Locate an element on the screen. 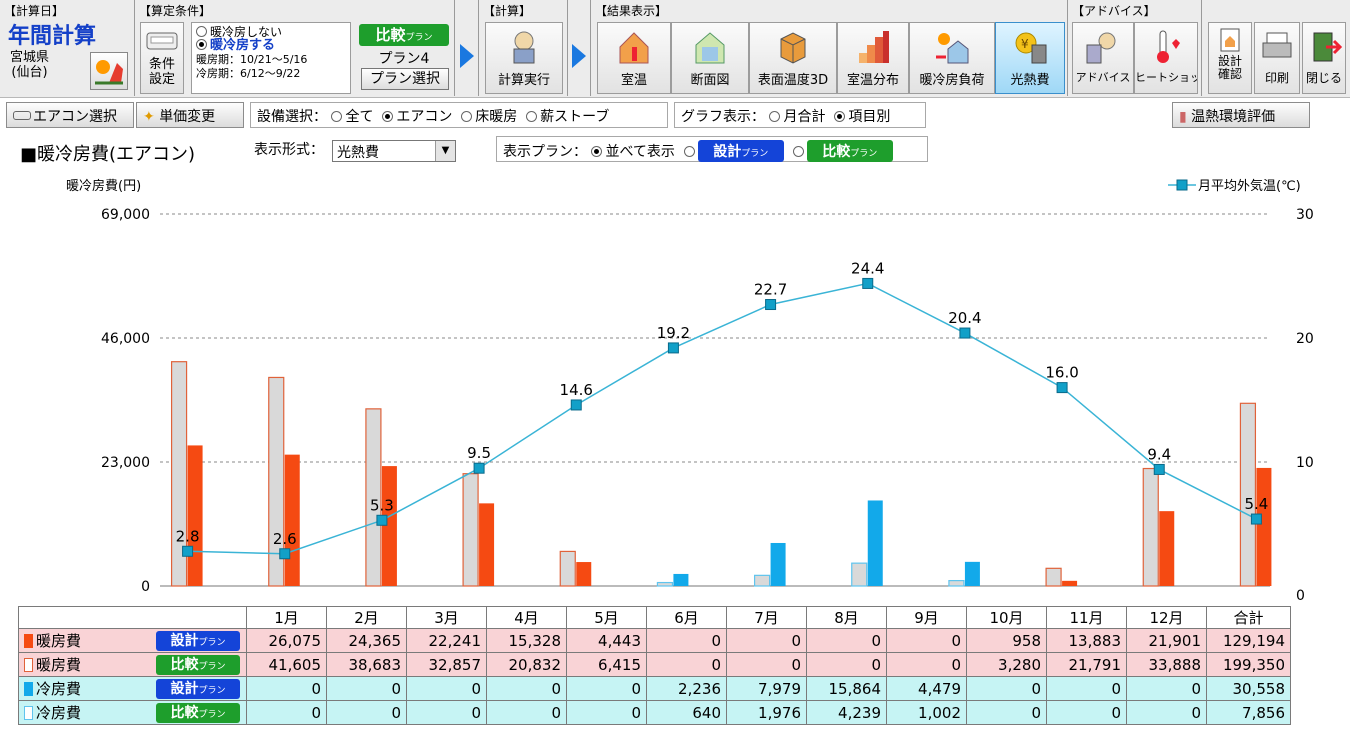 The image size is (1350, 746). radio-off is located at coordinates (201, 31).